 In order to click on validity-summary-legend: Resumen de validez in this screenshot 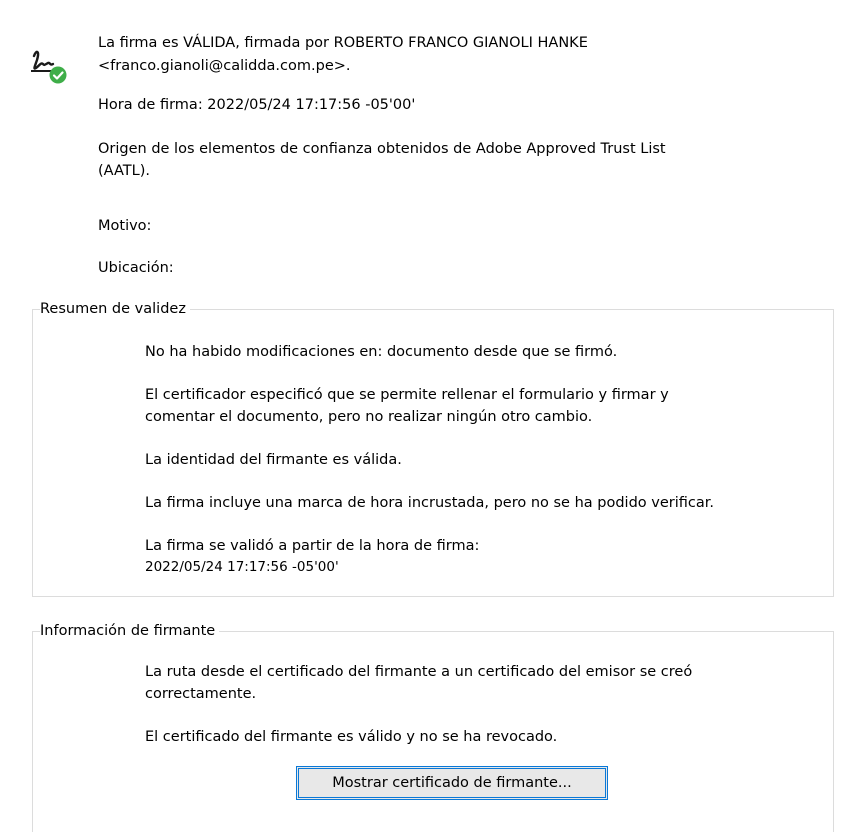, I will do `click(115, 309)`.